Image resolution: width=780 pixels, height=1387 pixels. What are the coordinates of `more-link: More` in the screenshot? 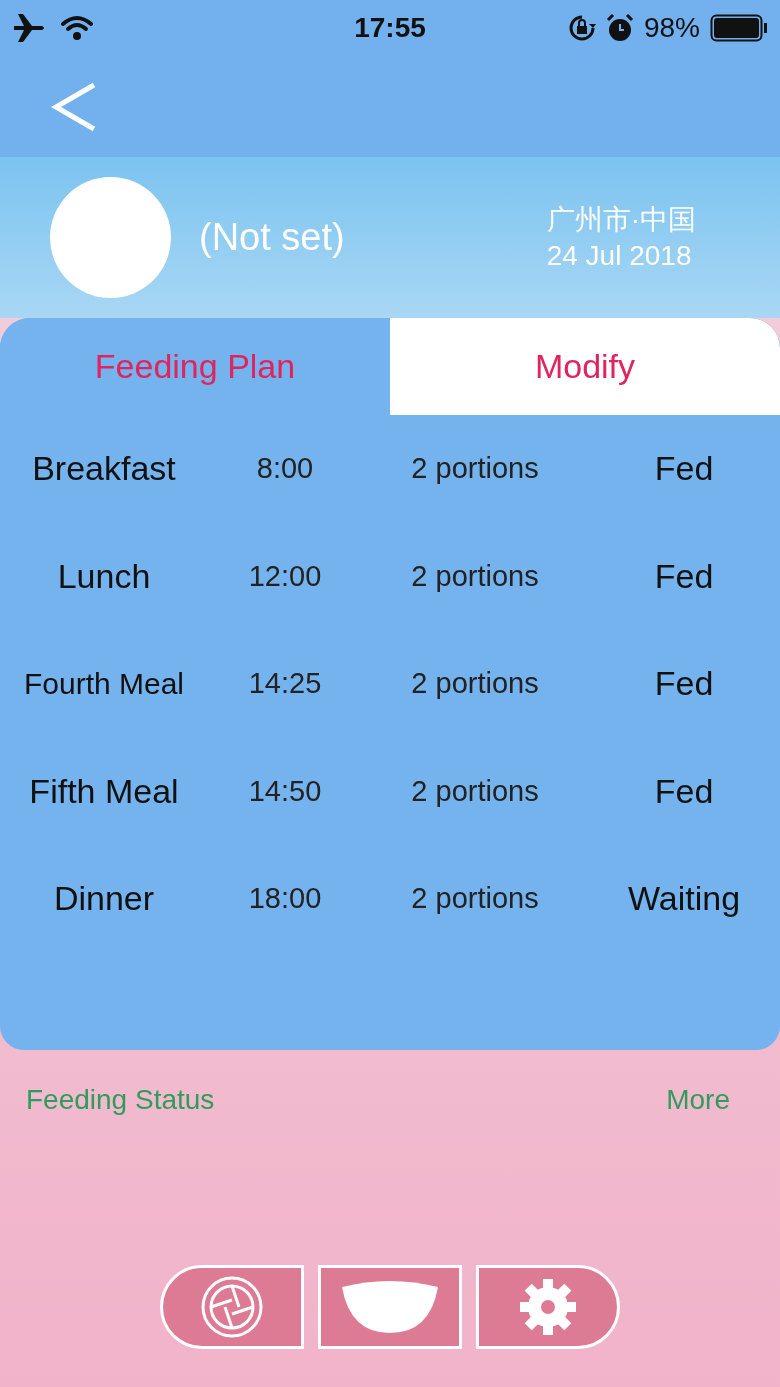 It's located at (698, 1100).